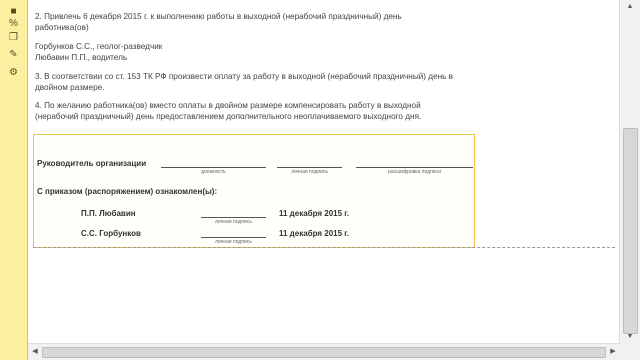  What do you see at coordinates (108, 213) in the screenshot?
I see `employee-name-1: П.П. Любавин` at bounding box center [108, 213].